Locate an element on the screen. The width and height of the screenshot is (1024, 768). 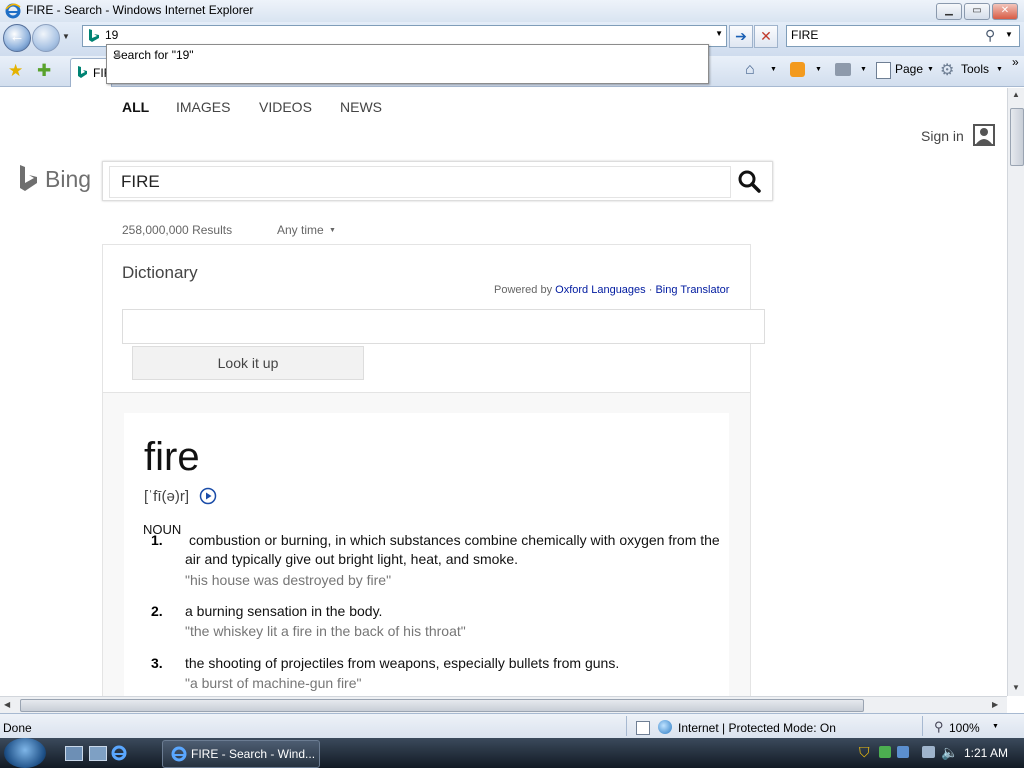
bing-translator-link: Bing Translator is located at coordinates (692, 290).